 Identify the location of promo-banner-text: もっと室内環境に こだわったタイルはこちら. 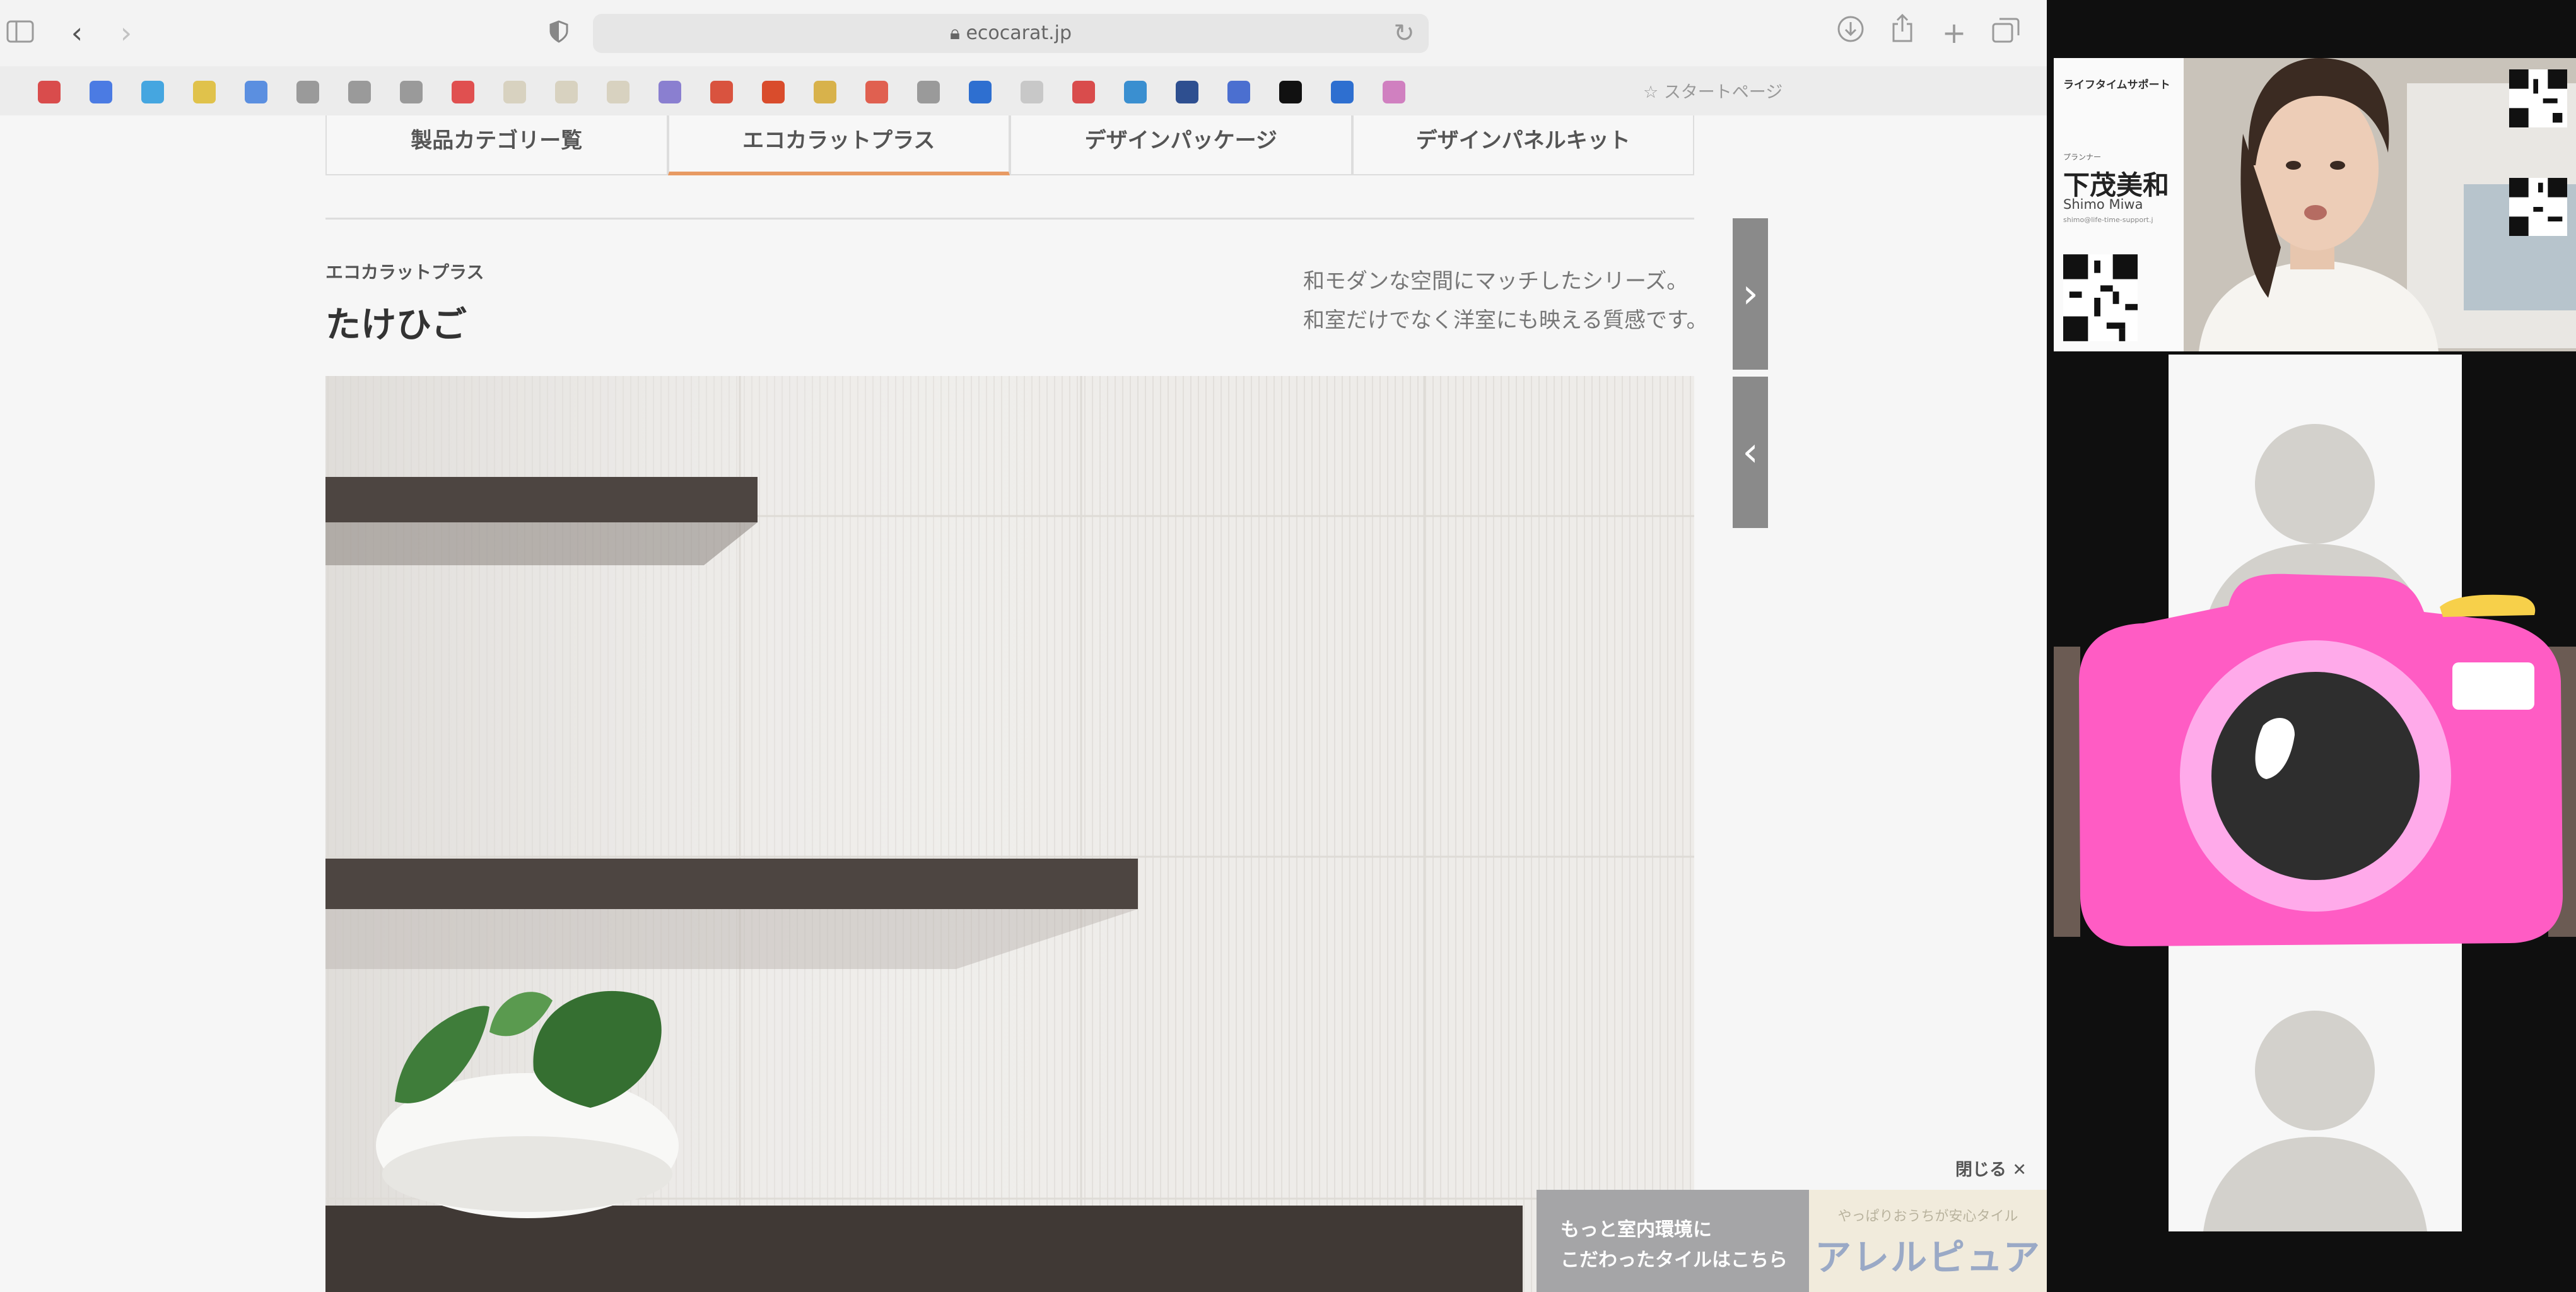
(1673, 1241).